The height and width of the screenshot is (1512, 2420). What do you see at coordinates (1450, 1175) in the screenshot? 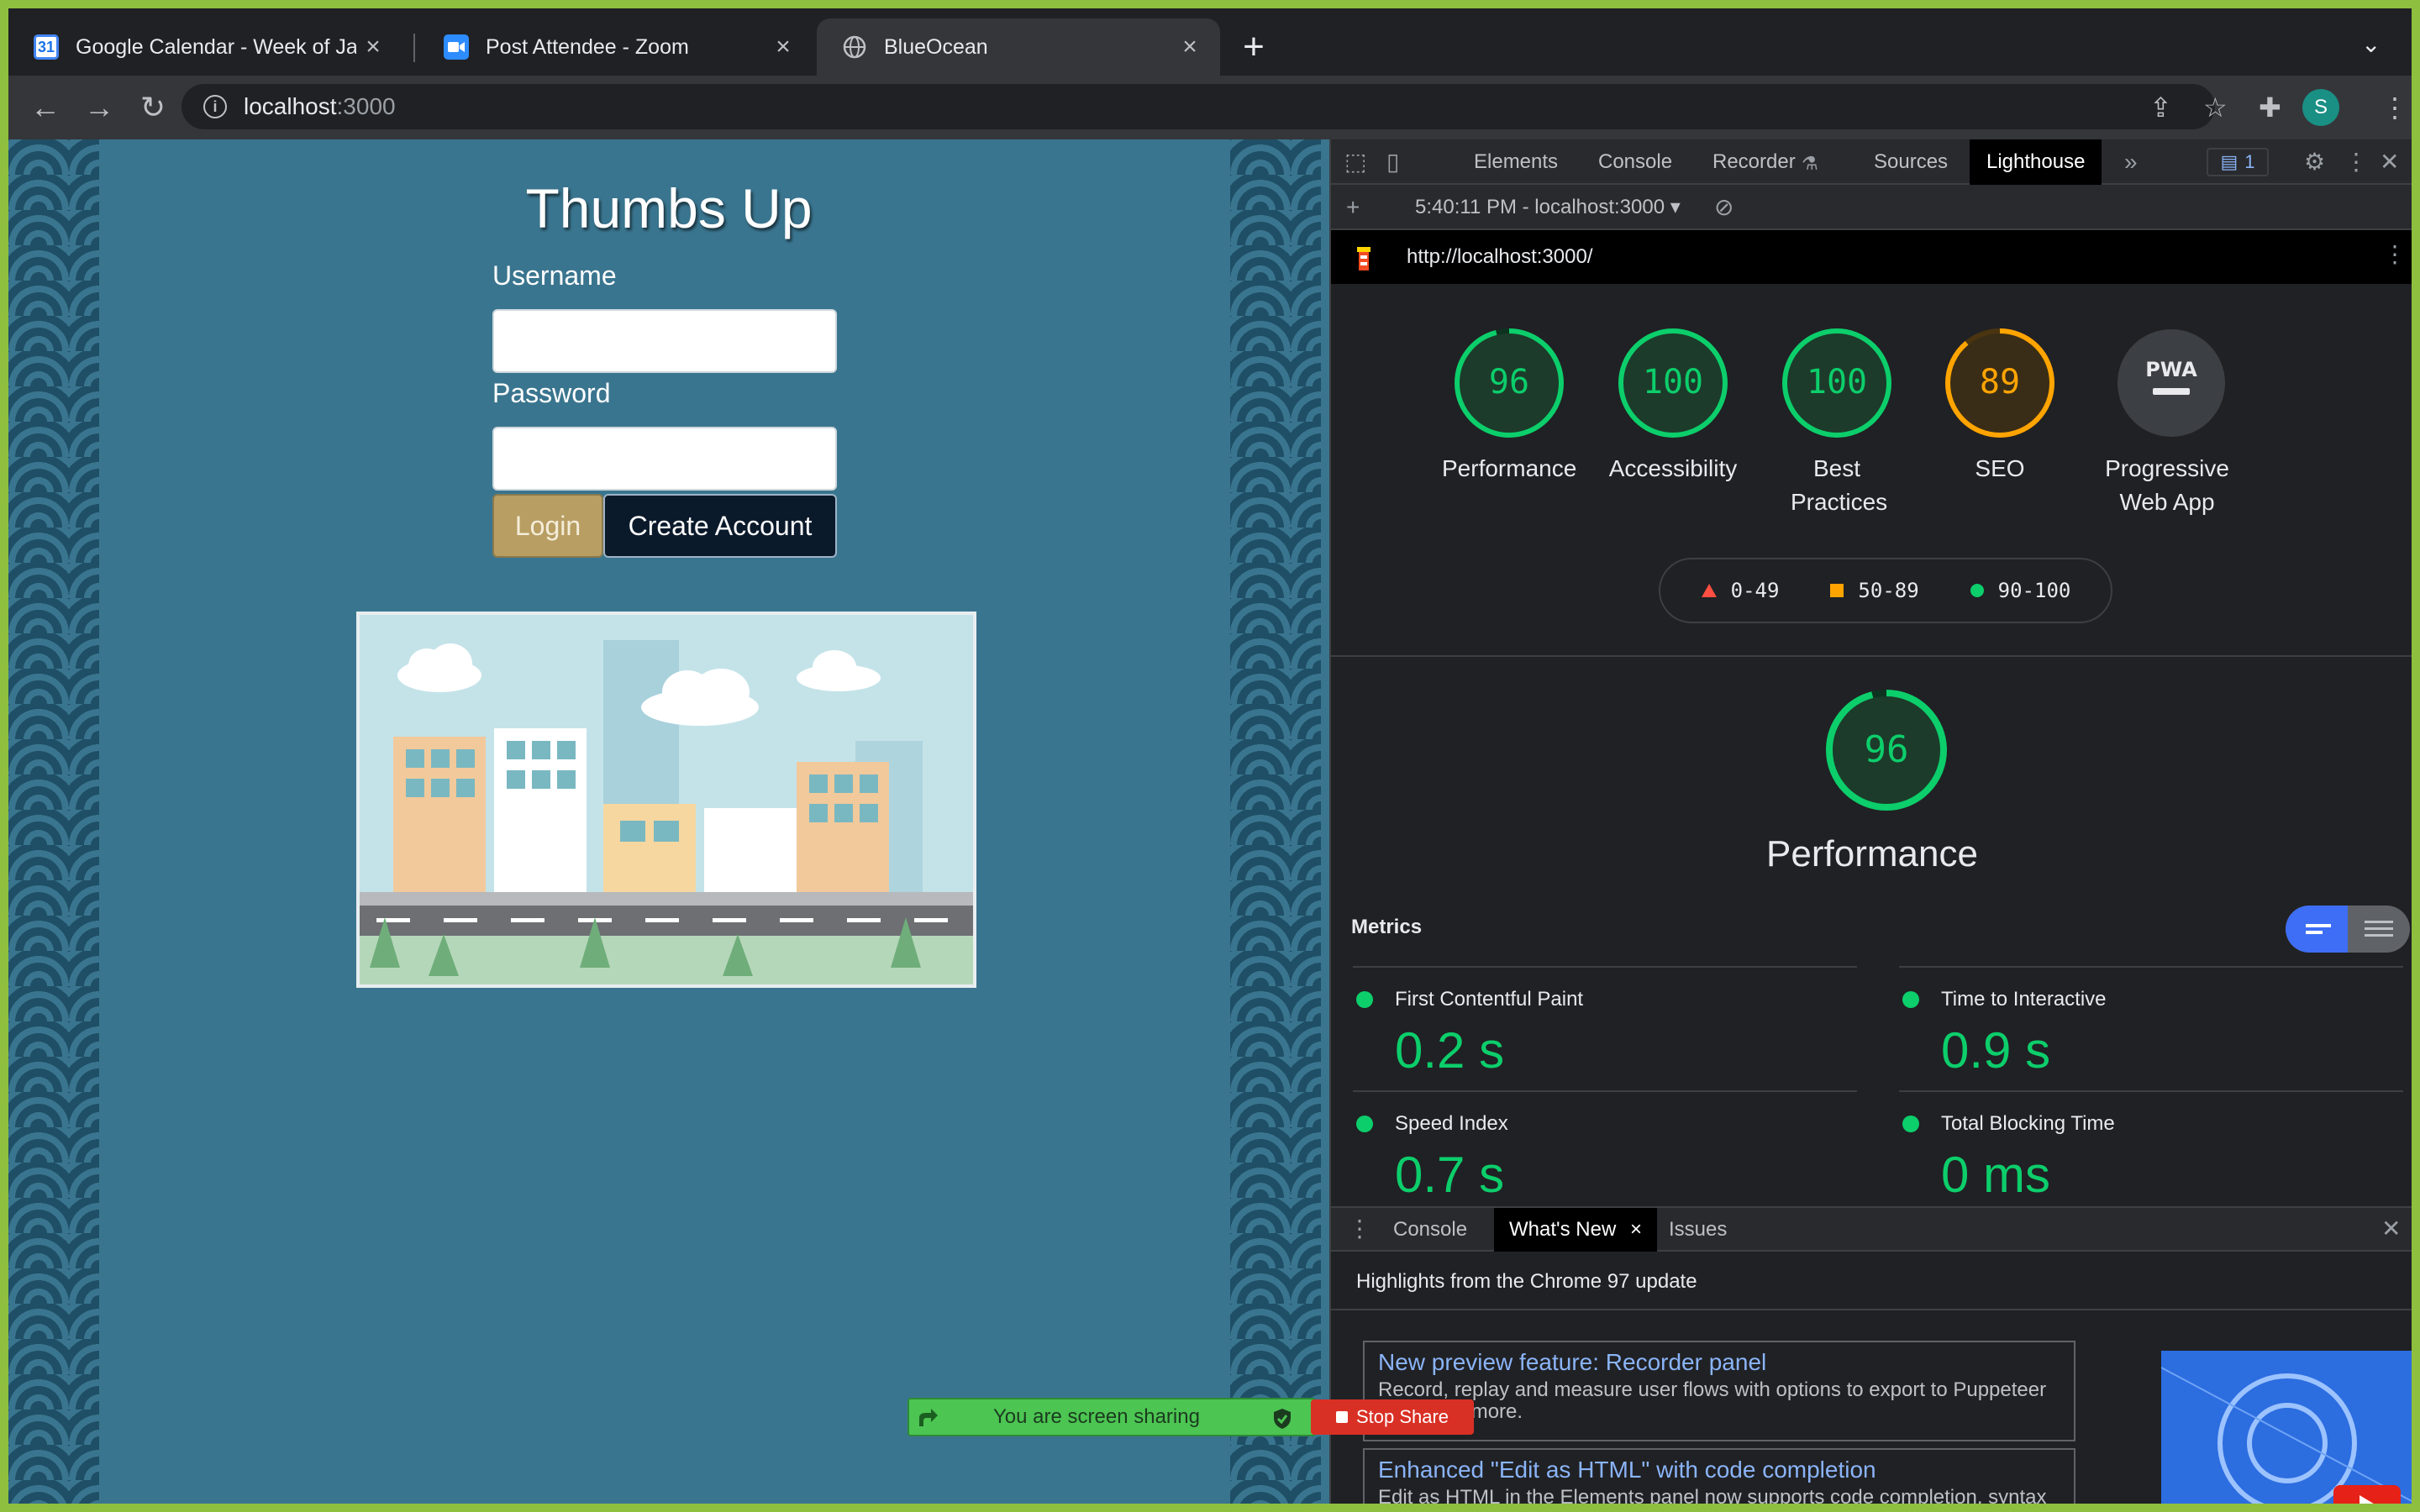
I see `metric-value: 0.7 s` at bounding box center [1450, 1175].